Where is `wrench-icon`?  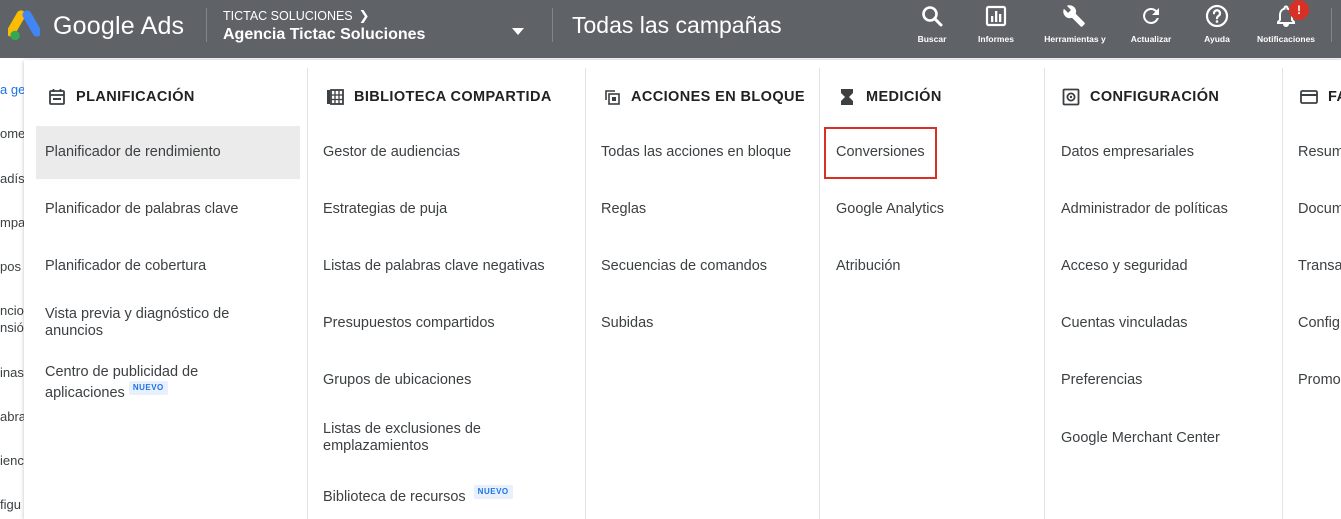 wrench-icon is located at coordinates (1074, 16).